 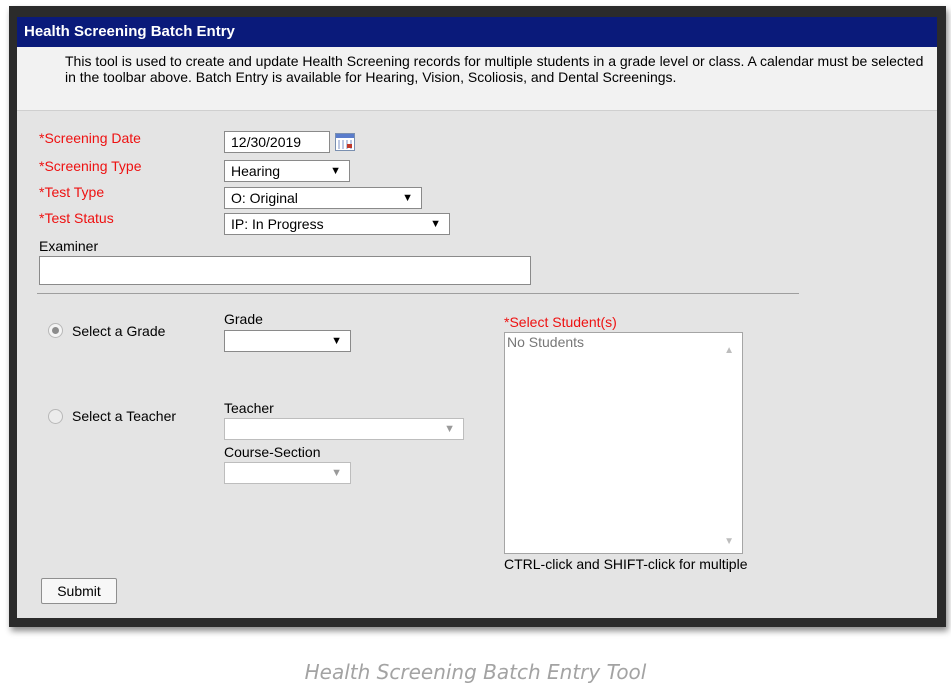 What do you see at coordinates (287, 341) in the screenshot?
I see `grade-select: ▼` at bounding box center [287, 341].